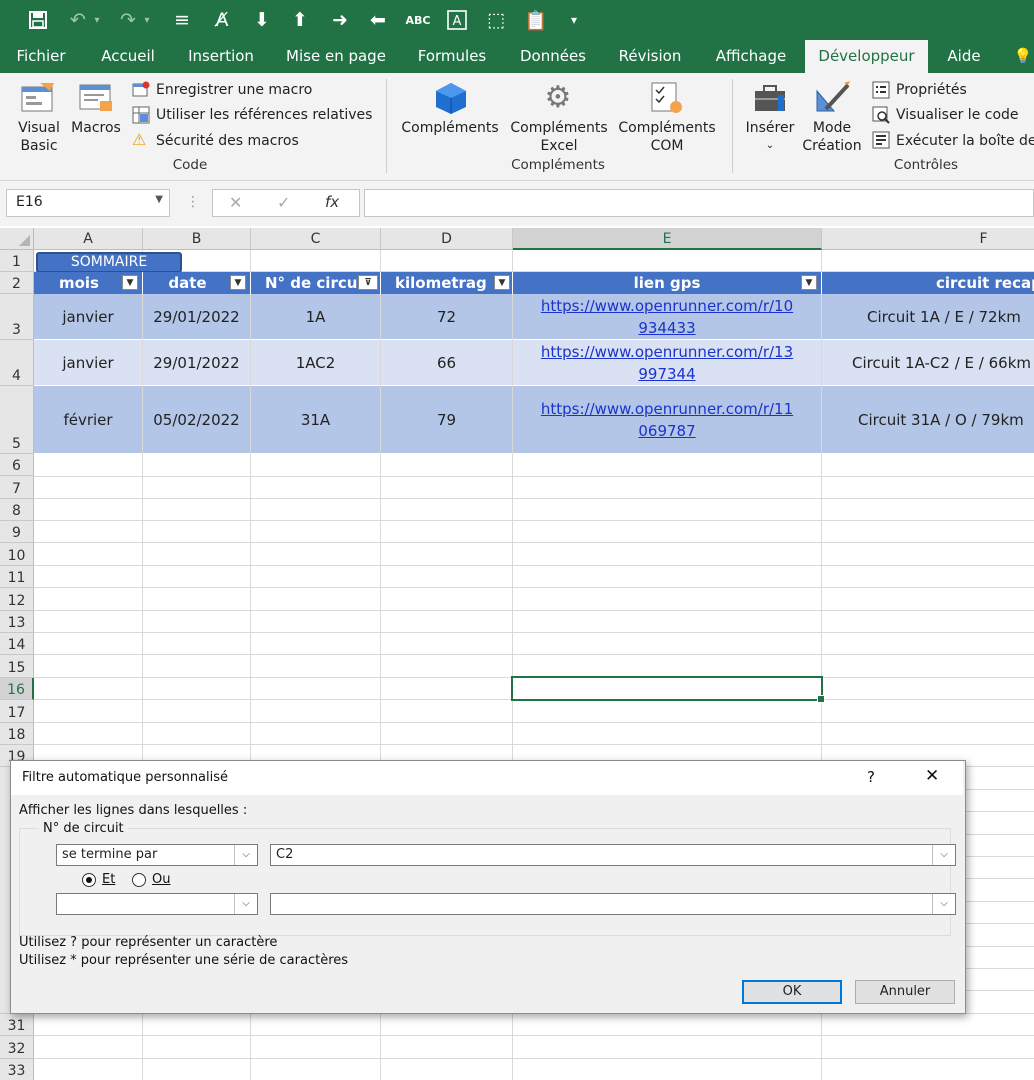  I want to click on value-1-input: C2 ⌵, so click(613, 855).